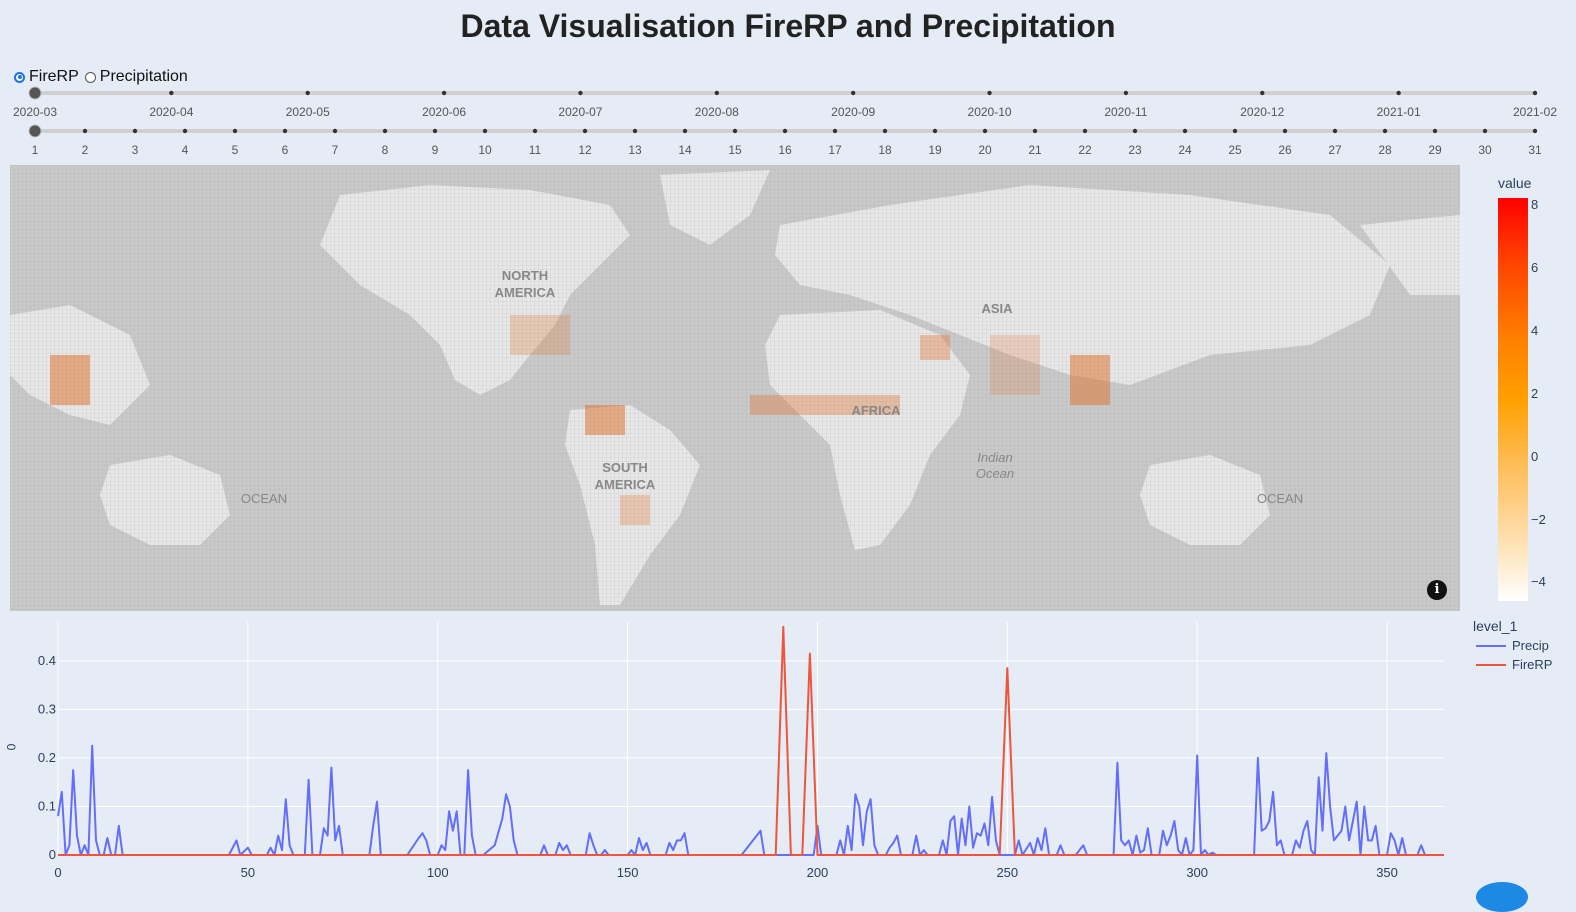 The height and width of the screenshot is (912, 1576). I want to click on colorbar-tick-label: 2, so click(1535, 393).